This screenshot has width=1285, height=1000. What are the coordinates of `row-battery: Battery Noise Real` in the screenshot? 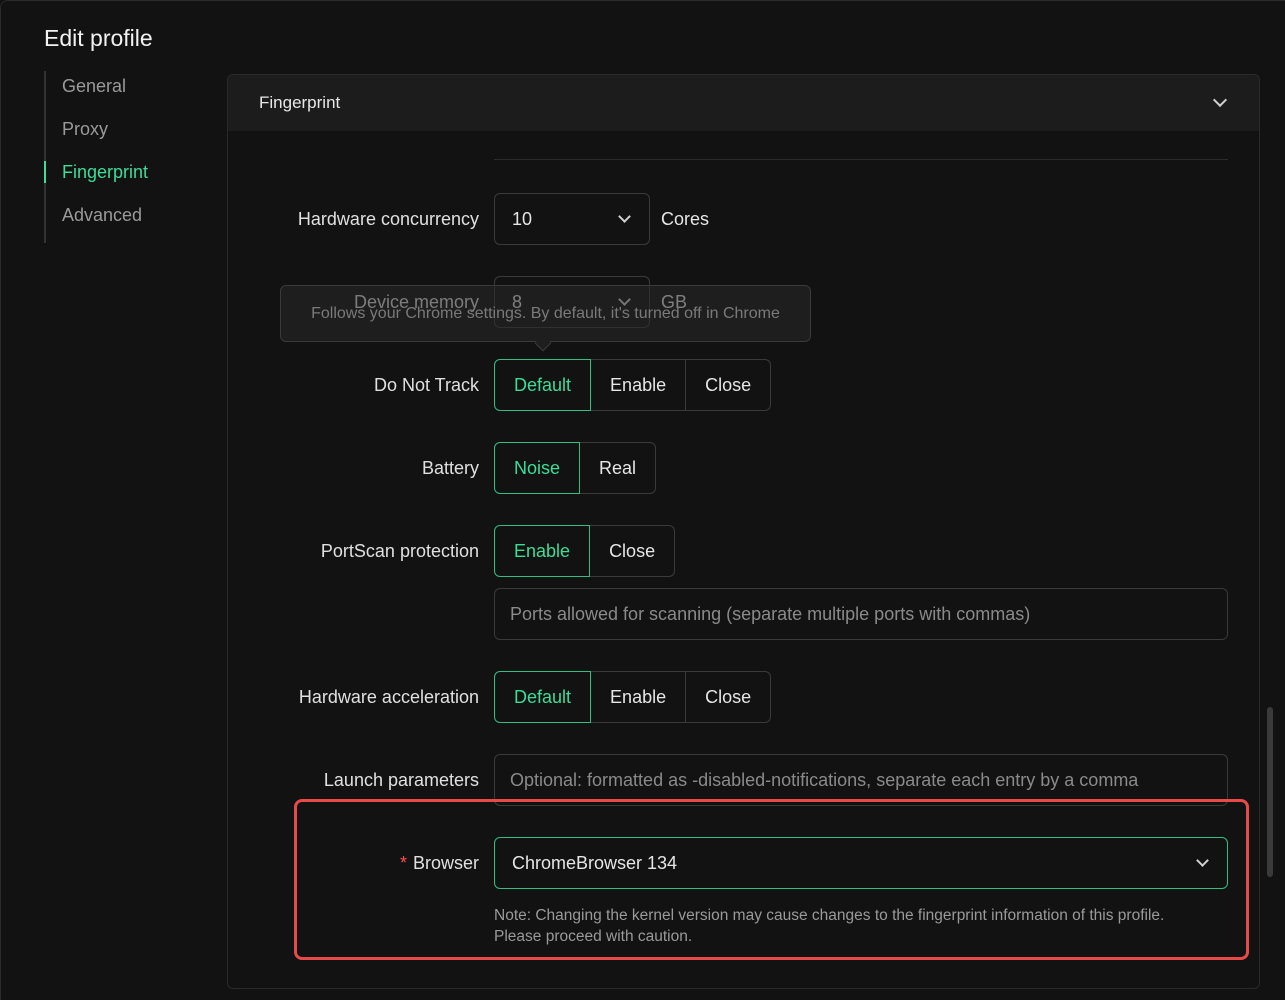 It's located at (743, 468).